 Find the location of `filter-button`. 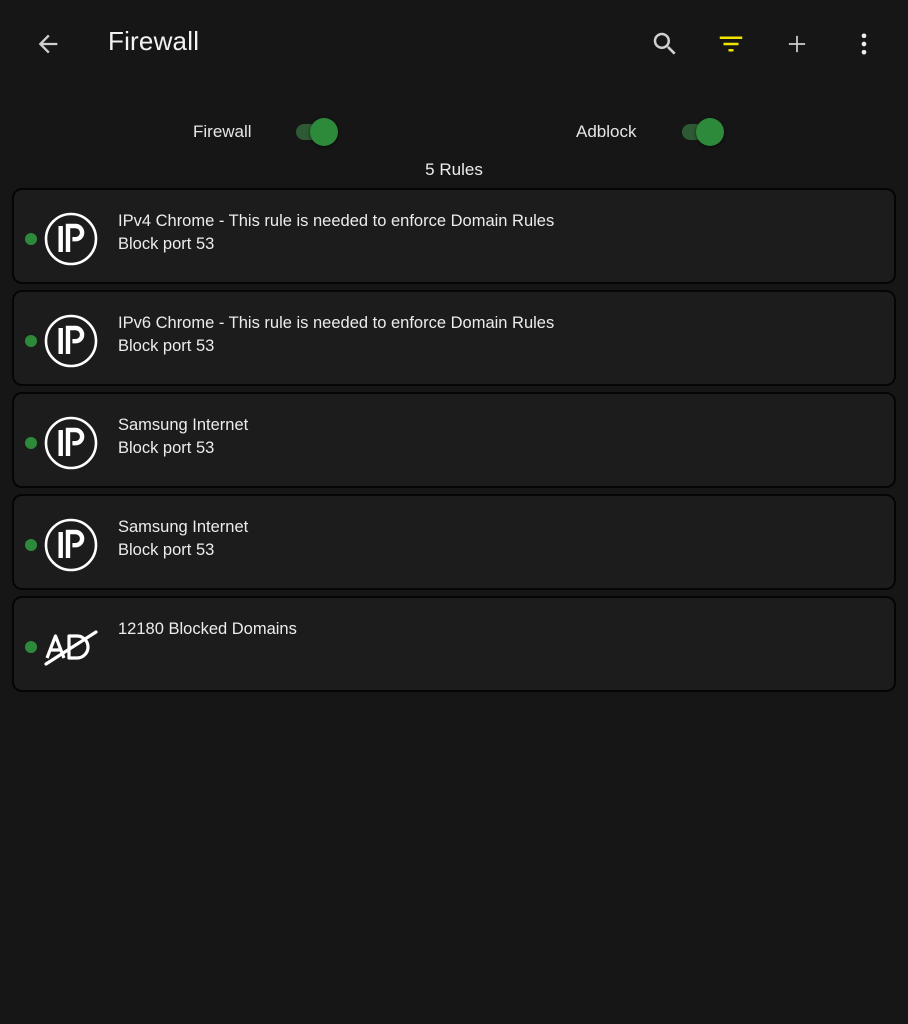

filter-button is located at coordinates (731, 44).